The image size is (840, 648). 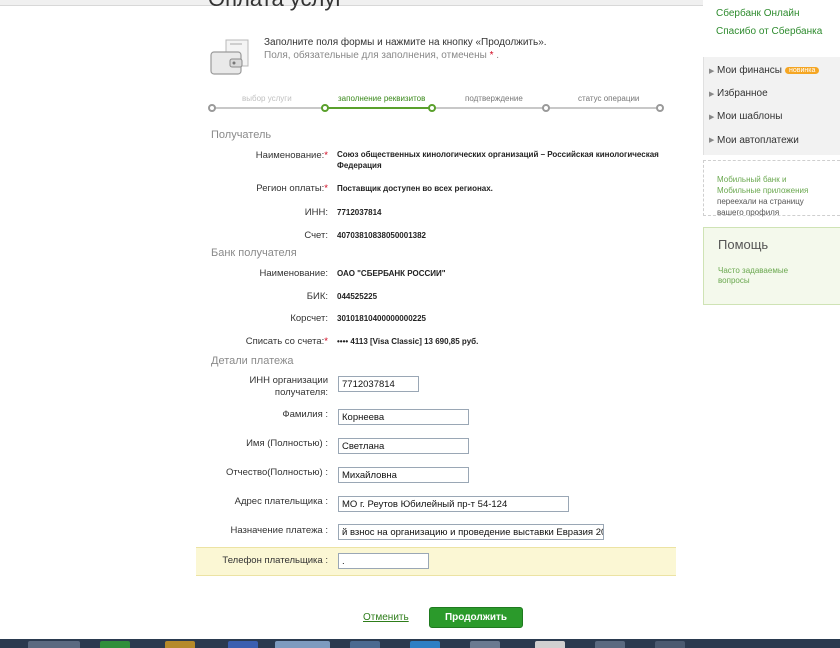 I want to click on step-label-select-service: выбор услуги, so click(x=267, y=98).